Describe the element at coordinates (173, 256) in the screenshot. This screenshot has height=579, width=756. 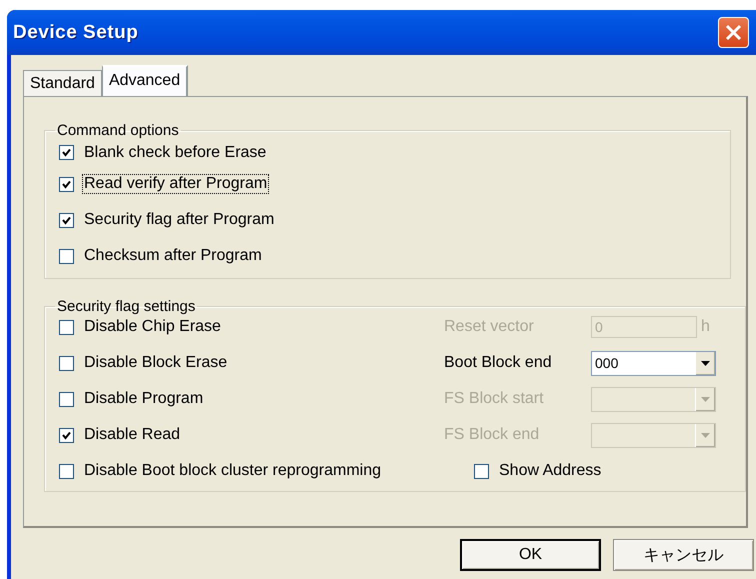
I see `checkbox-label: Checksum after Program` at that location.